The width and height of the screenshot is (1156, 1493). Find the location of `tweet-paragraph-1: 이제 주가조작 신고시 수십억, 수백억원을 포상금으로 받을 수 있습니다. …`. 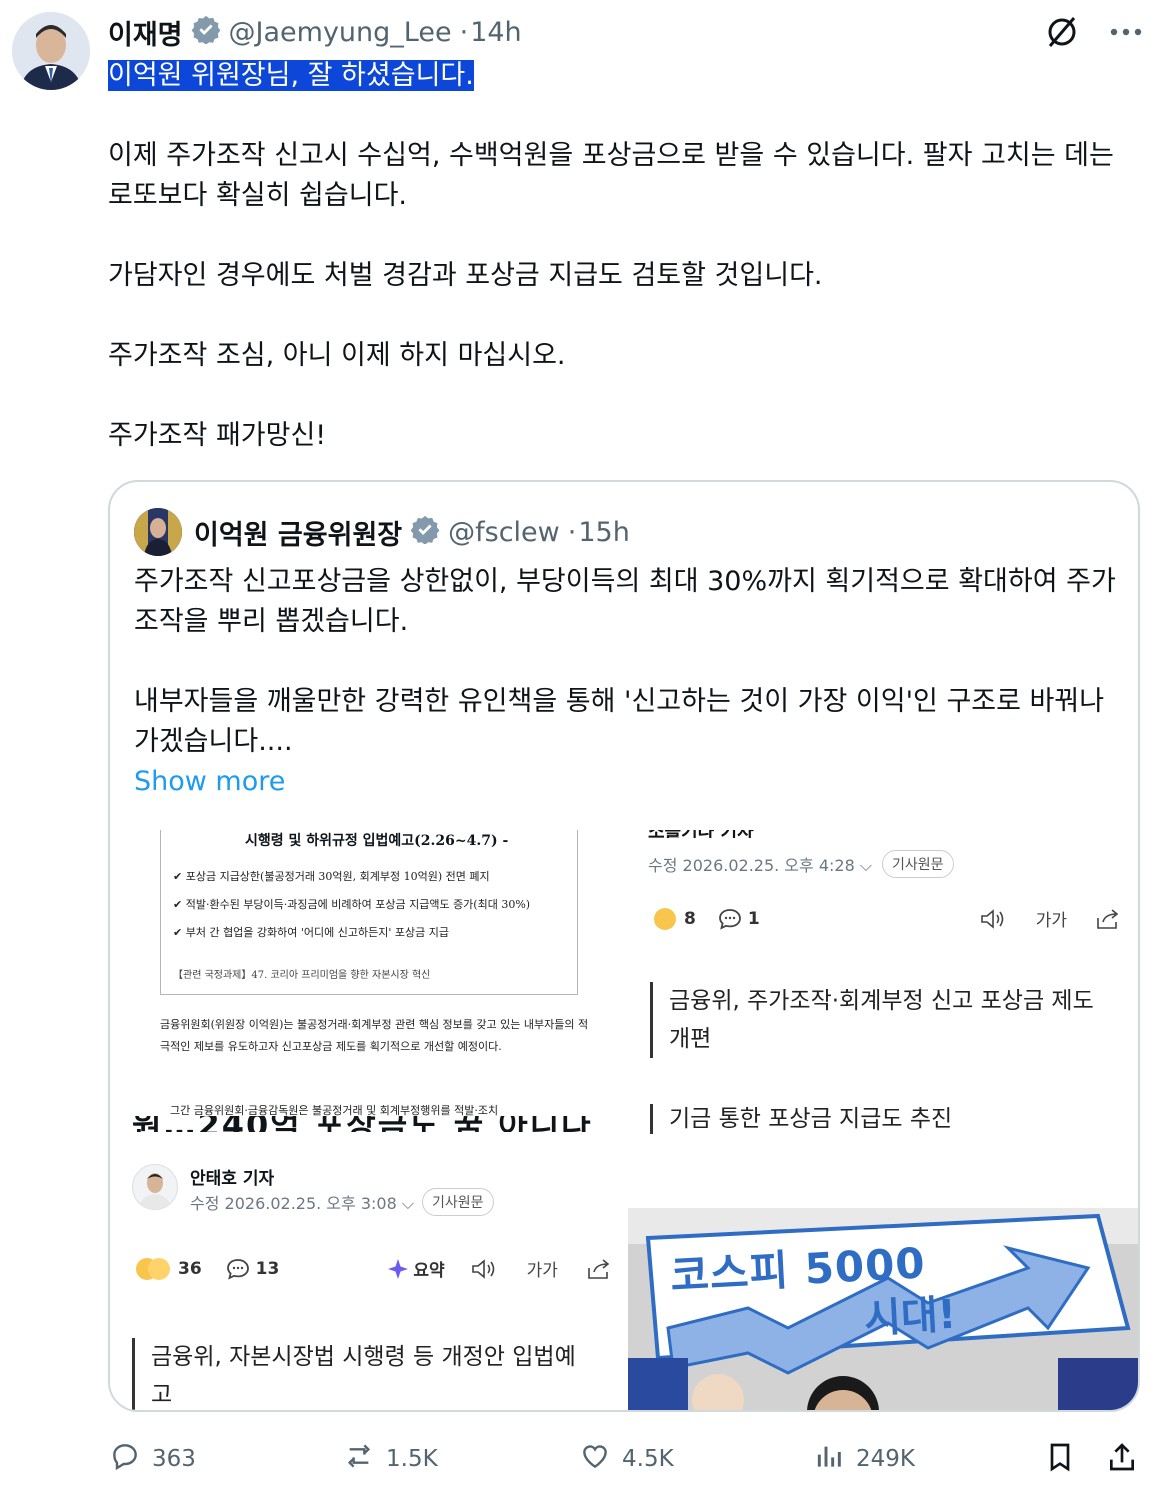

tweet-paragraph-1: 이제 주가조작 신고시 수십억, 수백억원을 포상금으로 받을 수 있습니다. … is located at coordinates (611, 175).